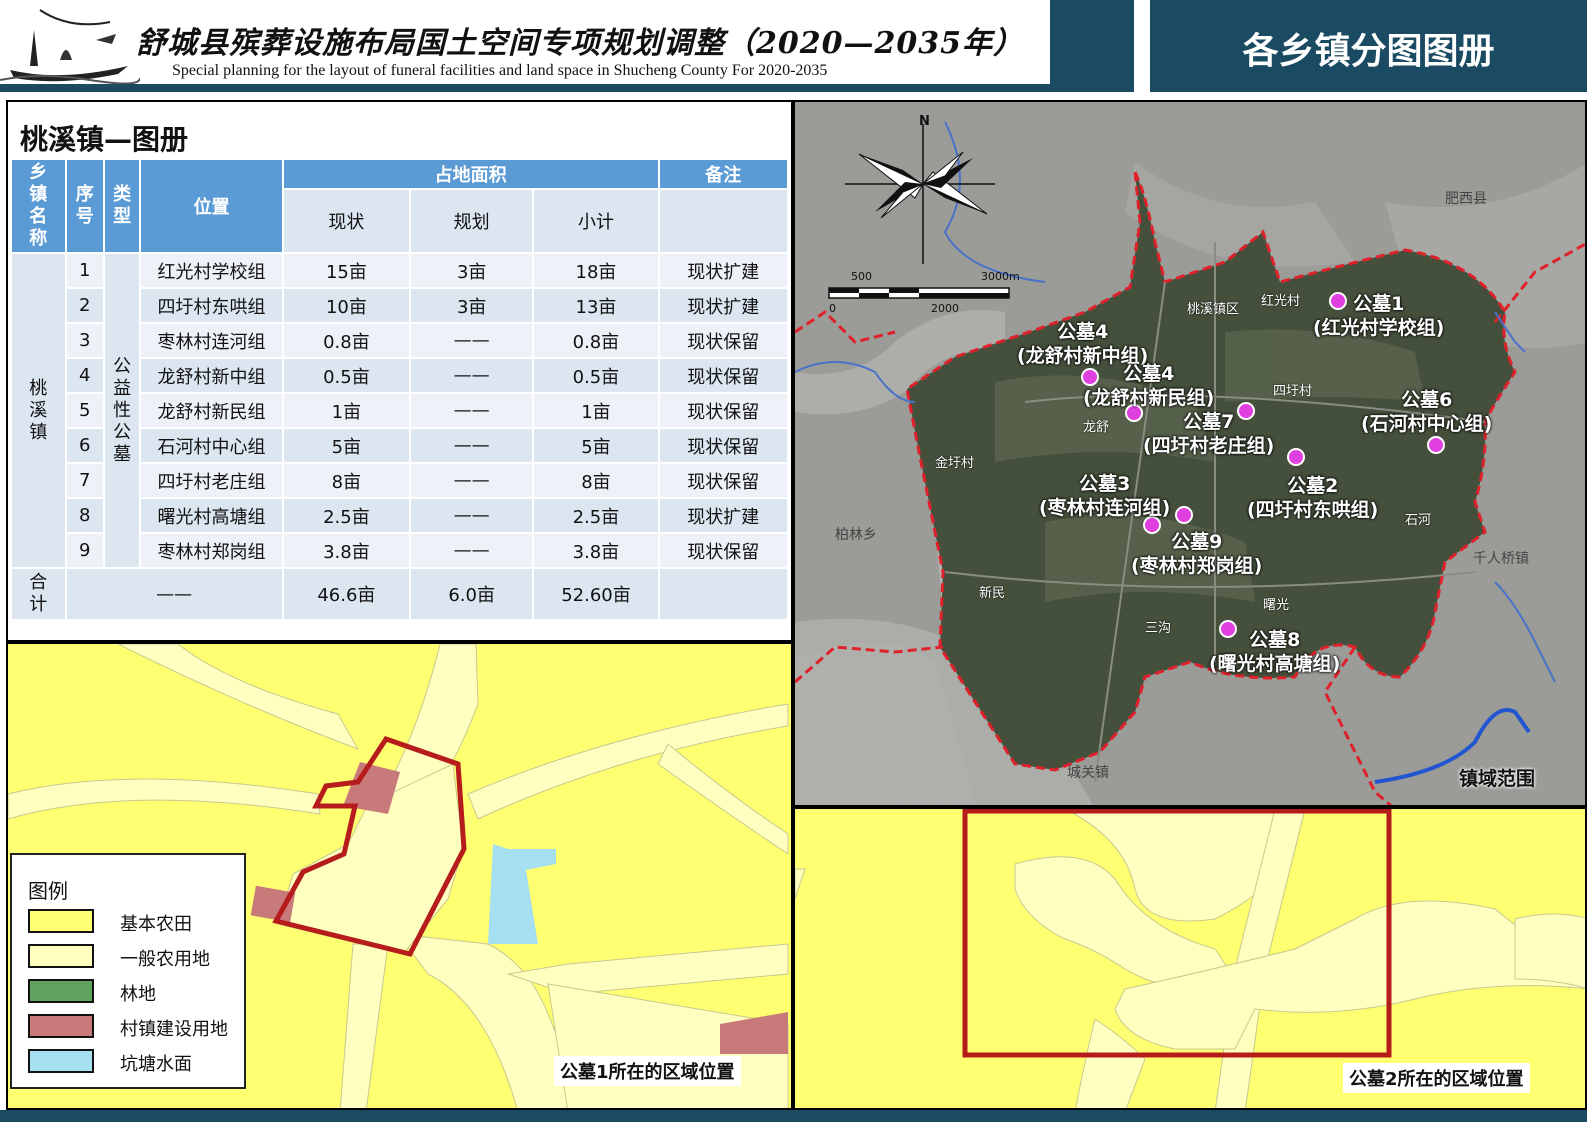  Describe the element at coordinates (211, 550) in the screenshot. I see `row-location: 枣林村郑岗组` at that location.